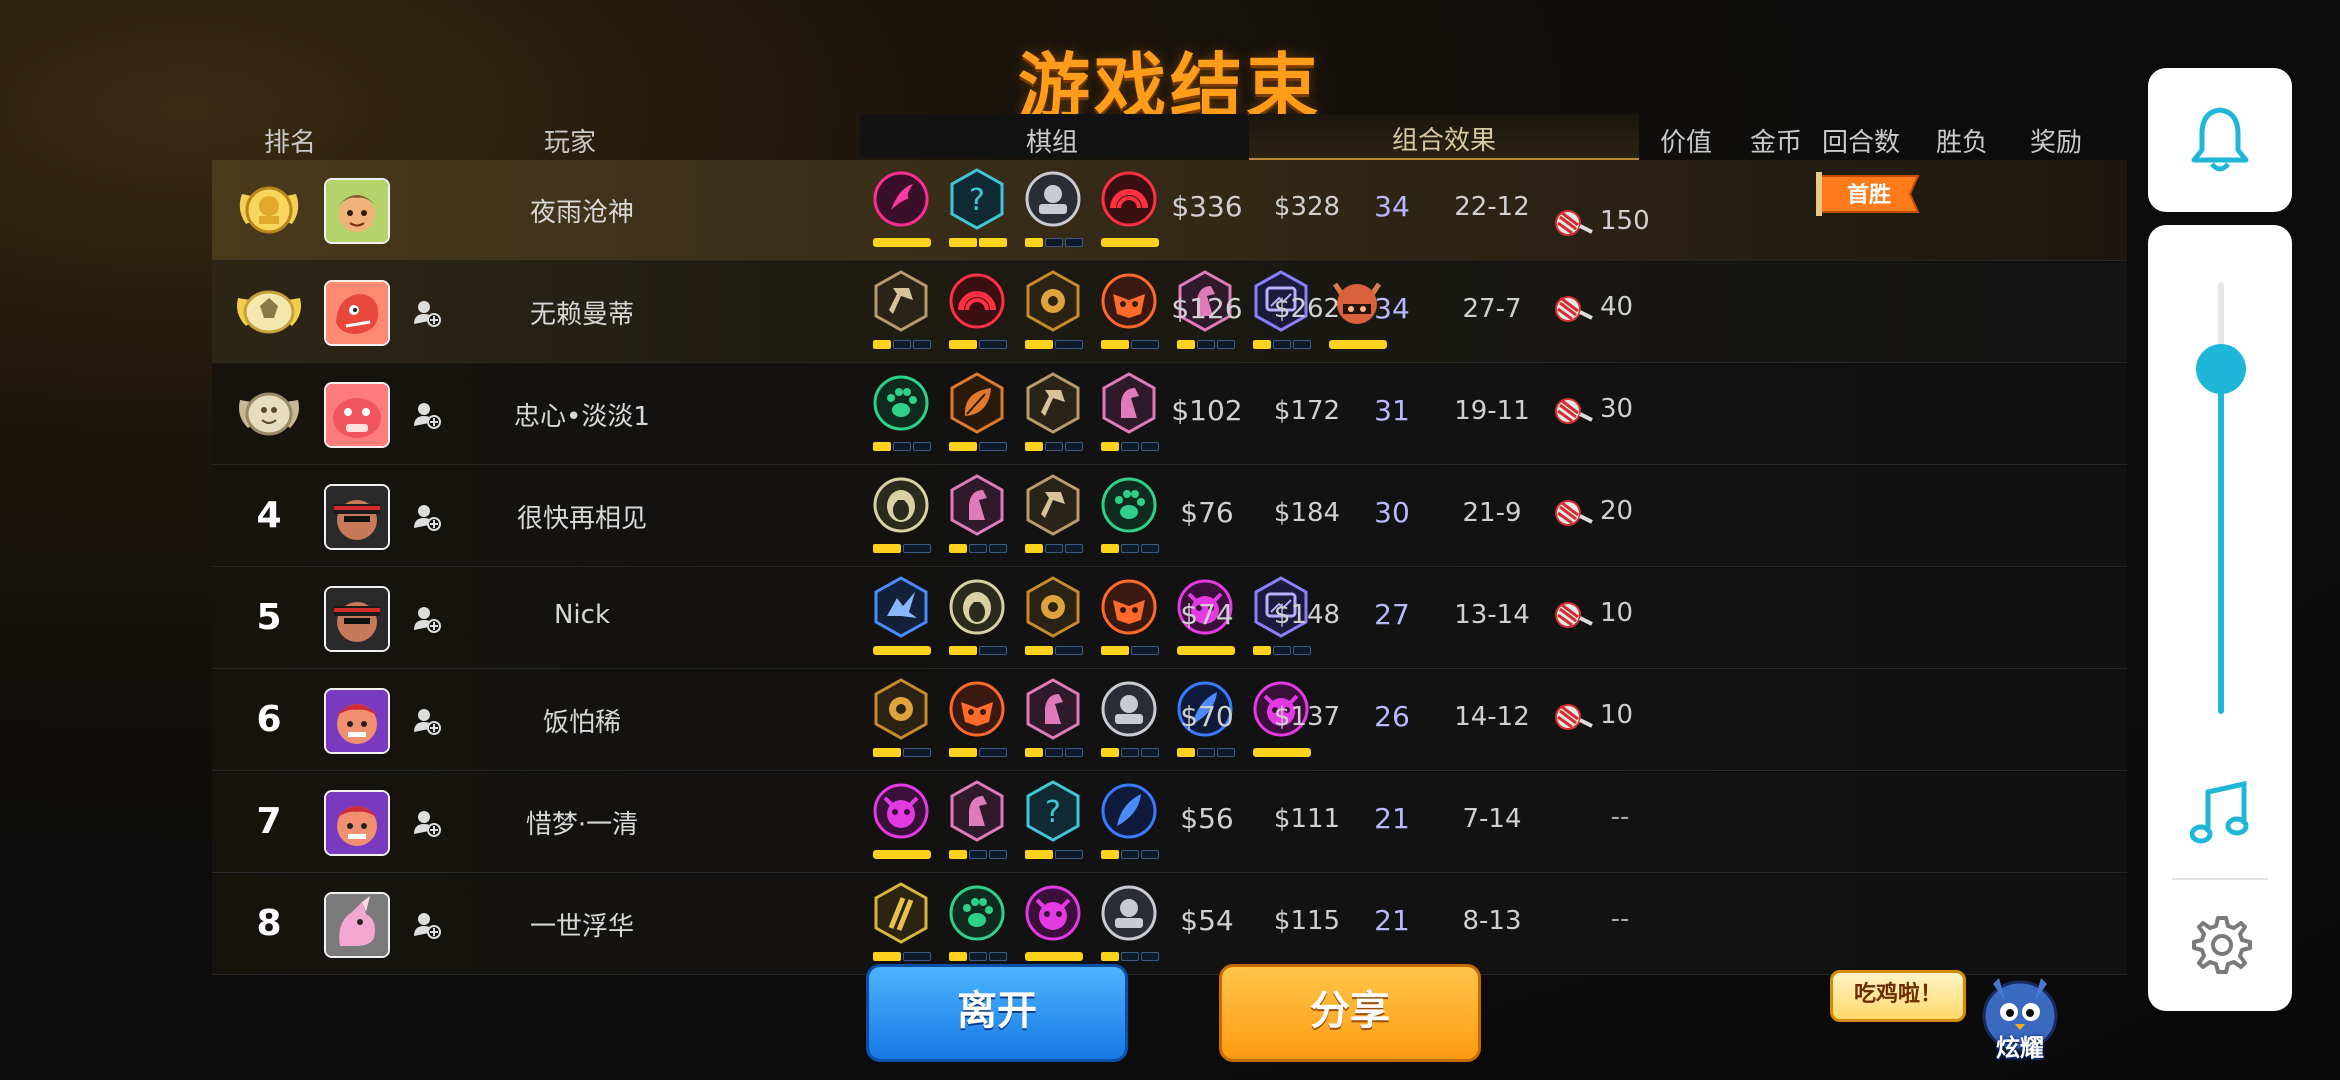 Image resolution: width=2340 pixels, height=1080 pixels. Describe the element at coordinates (269, 923) in the screenshot. I see `rank-number: 8` at that location.